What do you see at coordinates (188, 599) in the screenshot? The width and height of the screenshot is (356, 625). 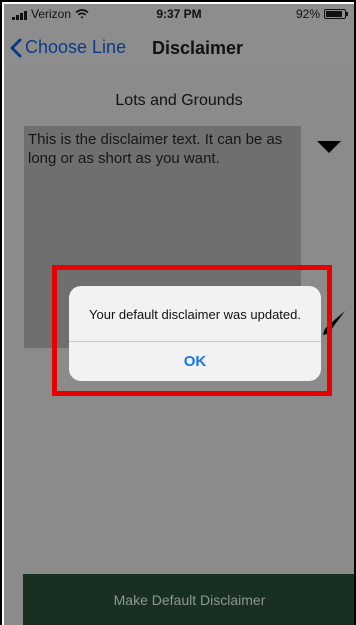 I see `make-default-disclaimer-button: Make Default Disclaimer` at bounding box center [188, 599].